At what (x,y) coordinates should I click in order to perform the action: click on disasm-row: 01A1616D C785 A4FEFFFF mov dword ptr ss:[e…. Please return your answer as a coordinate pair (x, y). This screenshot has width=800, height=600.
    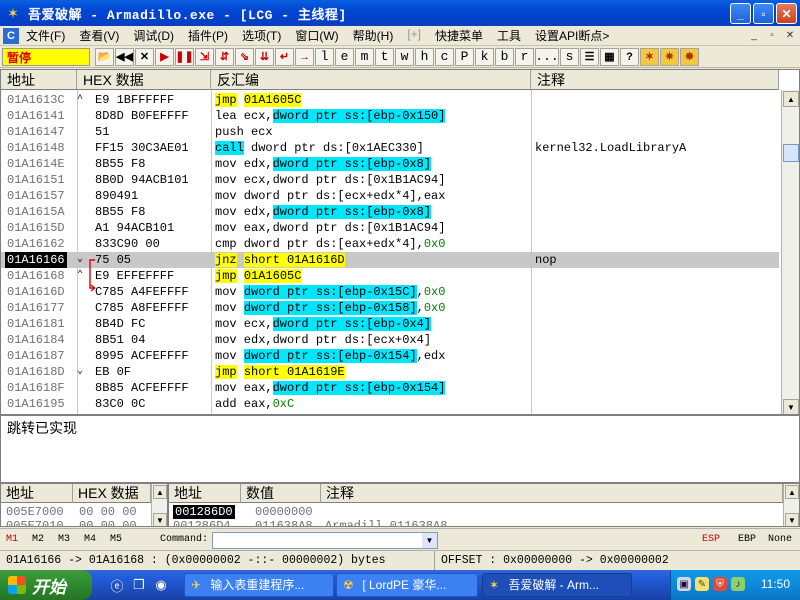
    Looking at the image, I should click on (390, 292).